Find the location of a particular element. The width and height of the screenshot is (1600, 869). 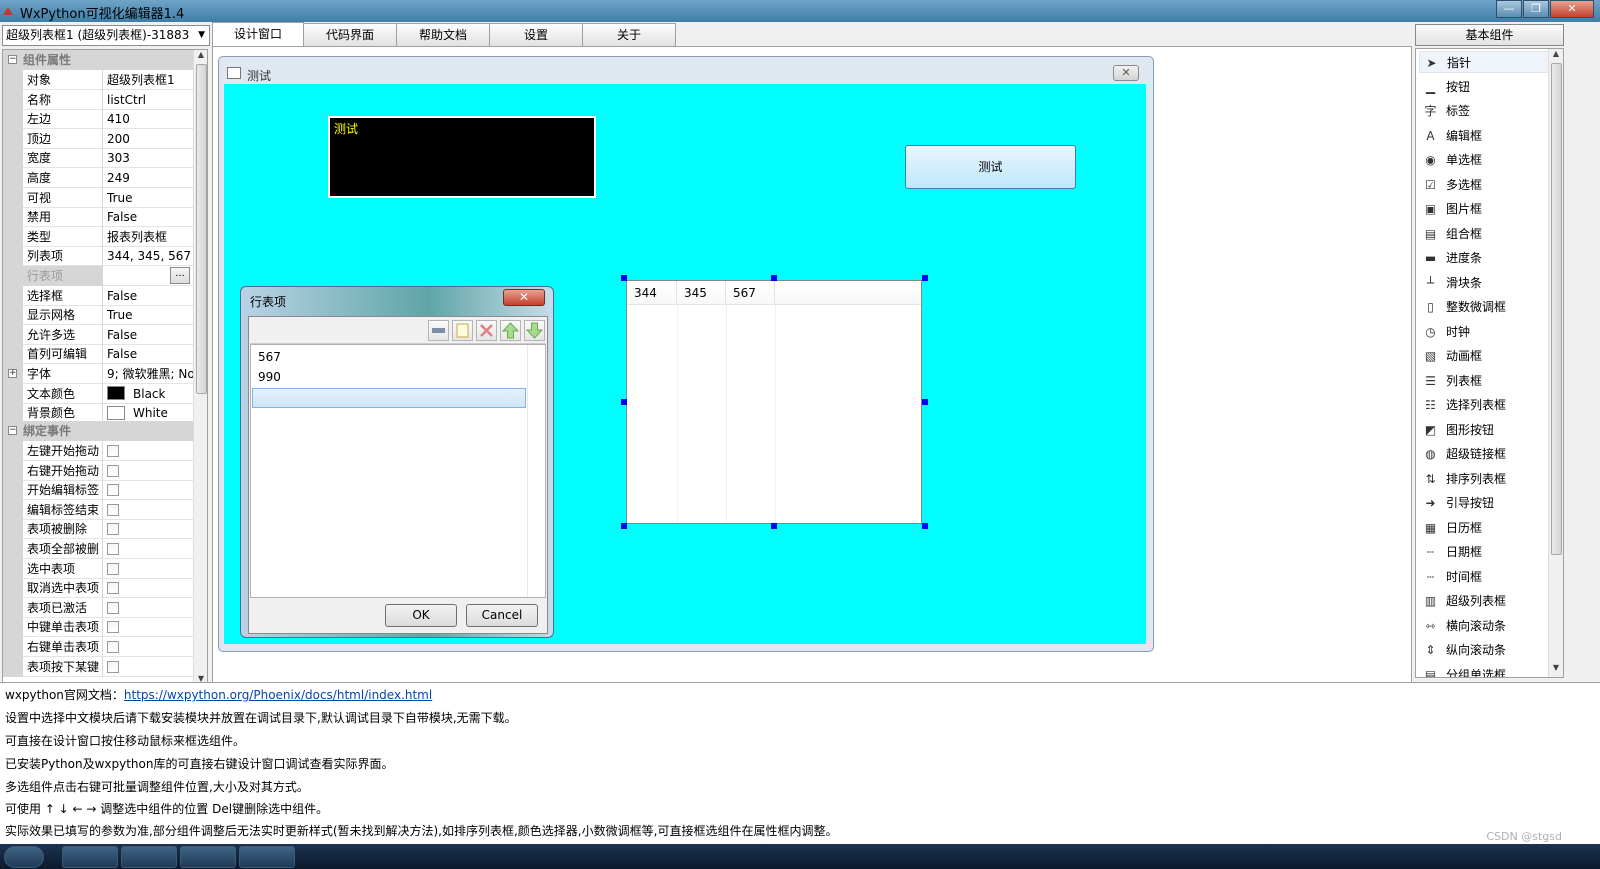

palette-scrollbar: ▲ ▼ is located at coordinates (1555, 363).